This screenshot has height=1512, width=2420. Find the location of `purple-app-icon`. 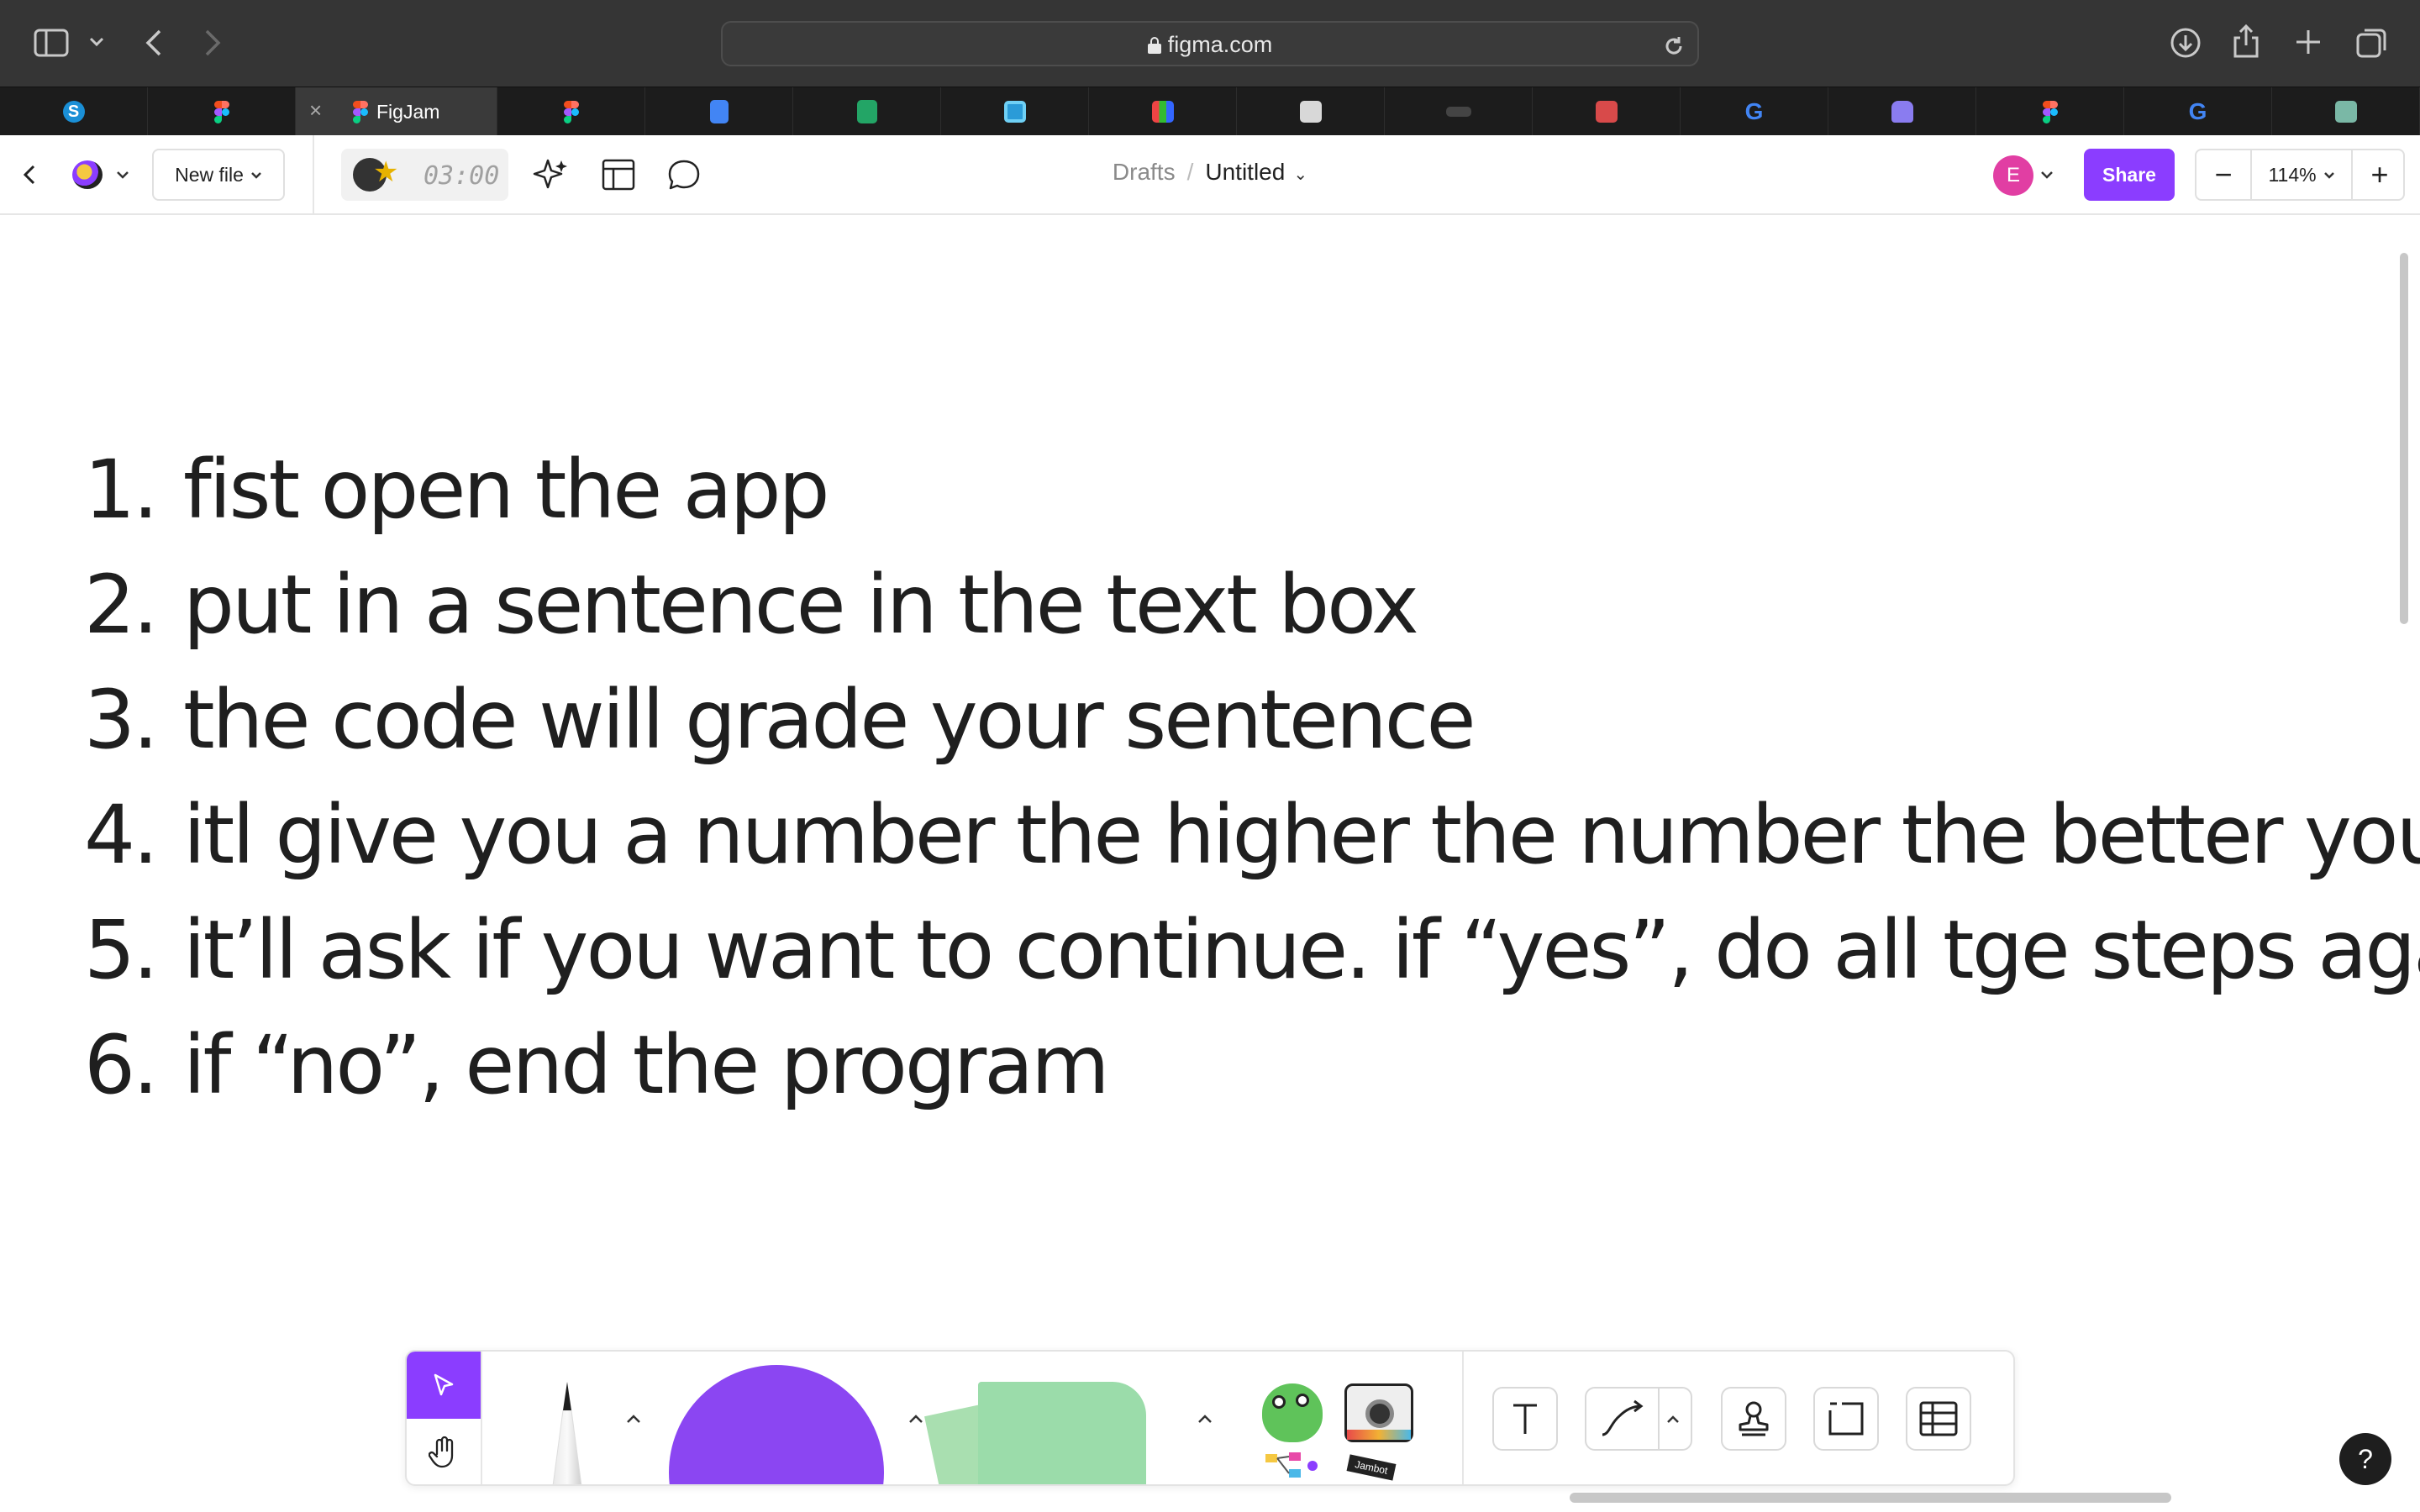

purple-app-icon is located at coordinates (1902, 112).